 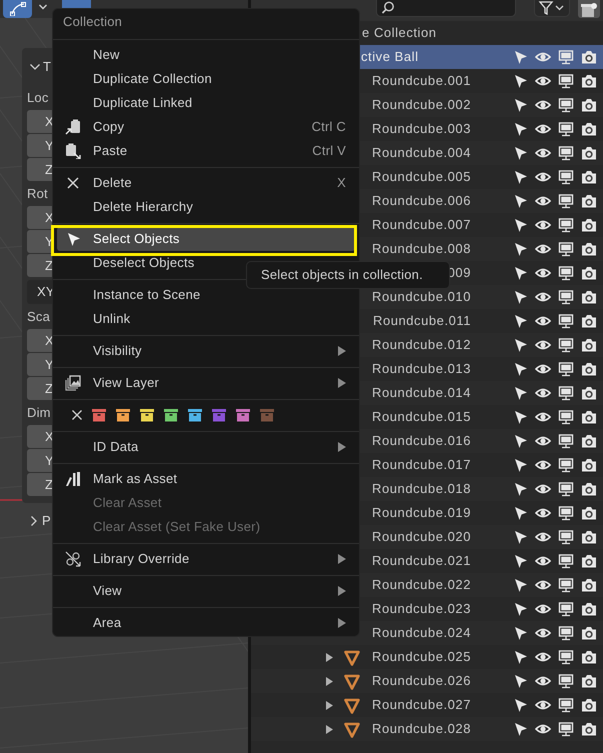 I want to click on field-label: Sca, so click(x=38, y=317).